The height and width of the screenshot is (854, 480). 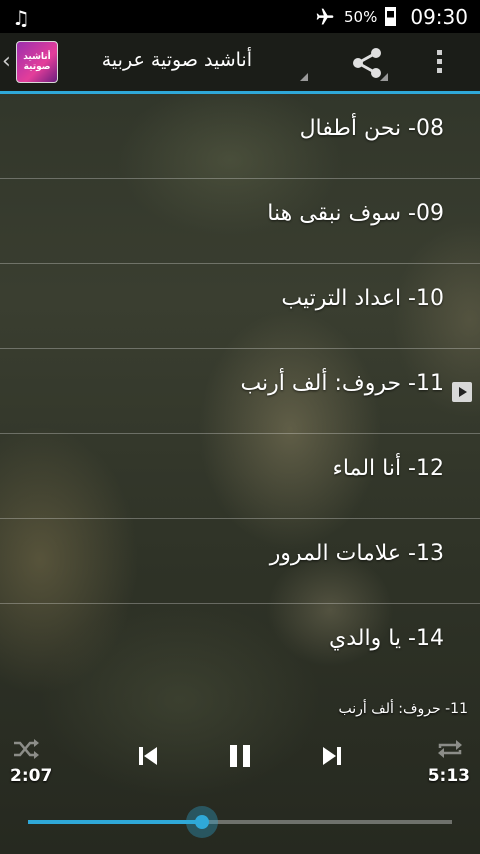 What do you see at coordinates (450, 749) in the screenshot?
I see `repeat-icon` at bounding box center [450, 749].